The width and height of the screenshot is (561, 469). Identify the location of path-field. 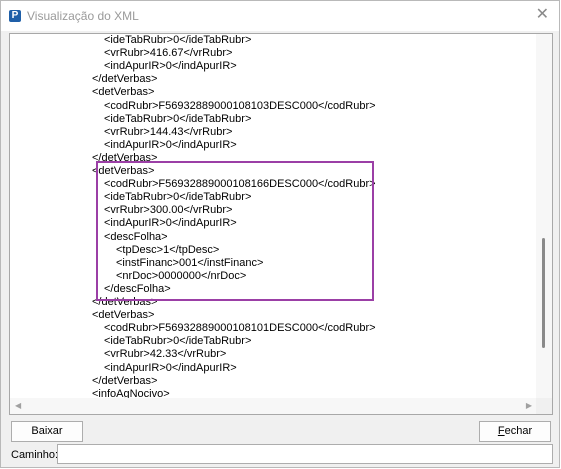
(305, 454).